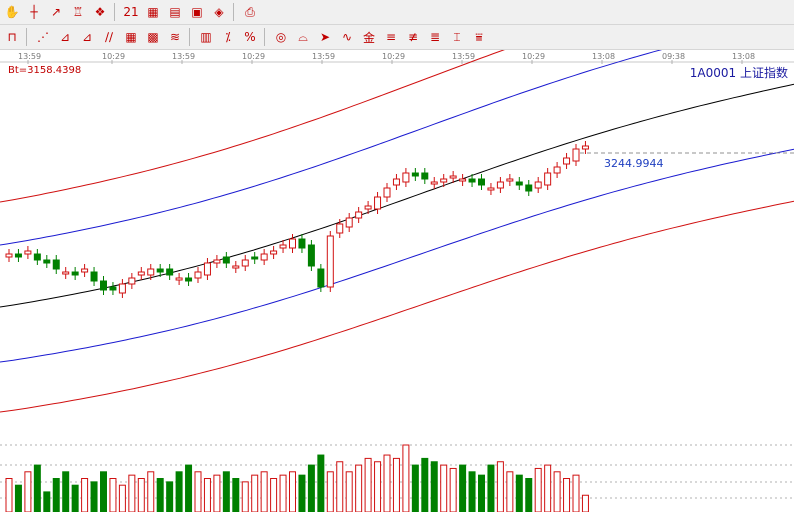 This screenshot has width=794, height=512. Describe the element at coordinates (100, 12) in the screenshot. I see `indicator-icon: ❖` at that location.